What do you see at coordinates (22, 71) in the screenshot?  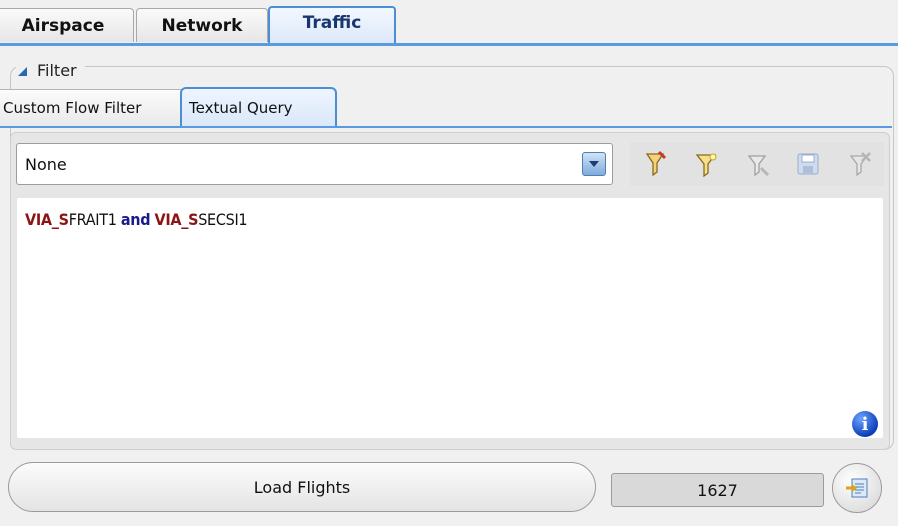 I see `collapse-triangle-icon` at bounding box center [22, 71].